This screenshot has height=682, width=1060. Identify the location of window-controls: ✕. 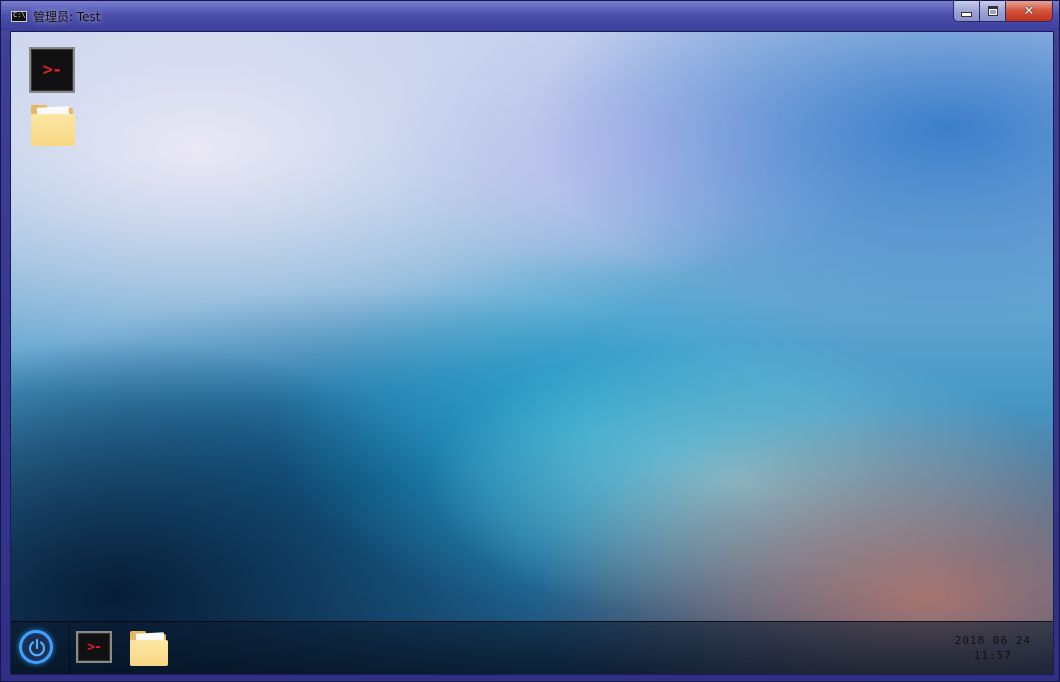
(1003, 11).